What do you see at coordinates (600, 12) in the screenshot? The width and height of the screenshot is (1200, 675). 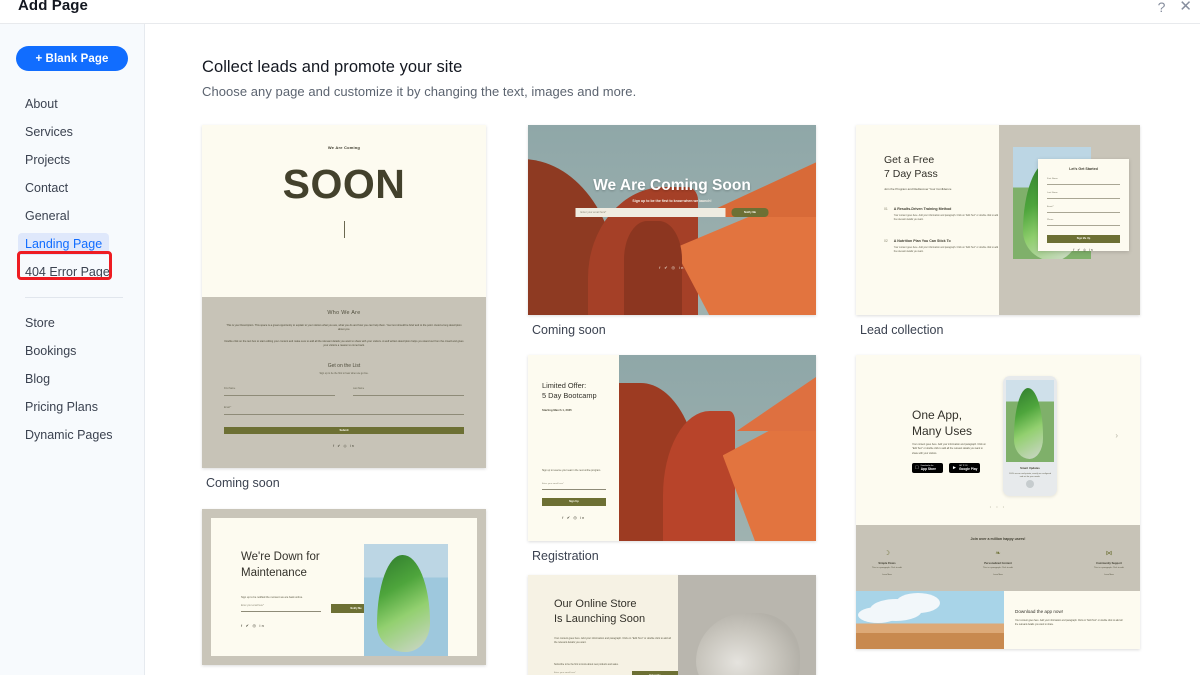 I see `window-top-bar` at bounding box center [600, 12].